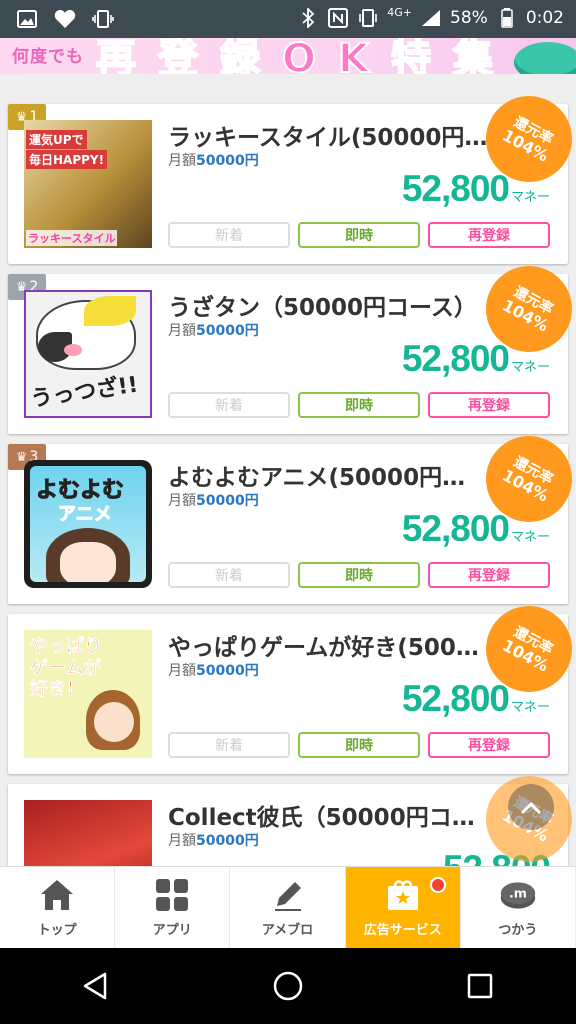 The height and width of the screenshot is (1024, 576). I want to click on banner-small-text: 何度でも, so click(48, 57).